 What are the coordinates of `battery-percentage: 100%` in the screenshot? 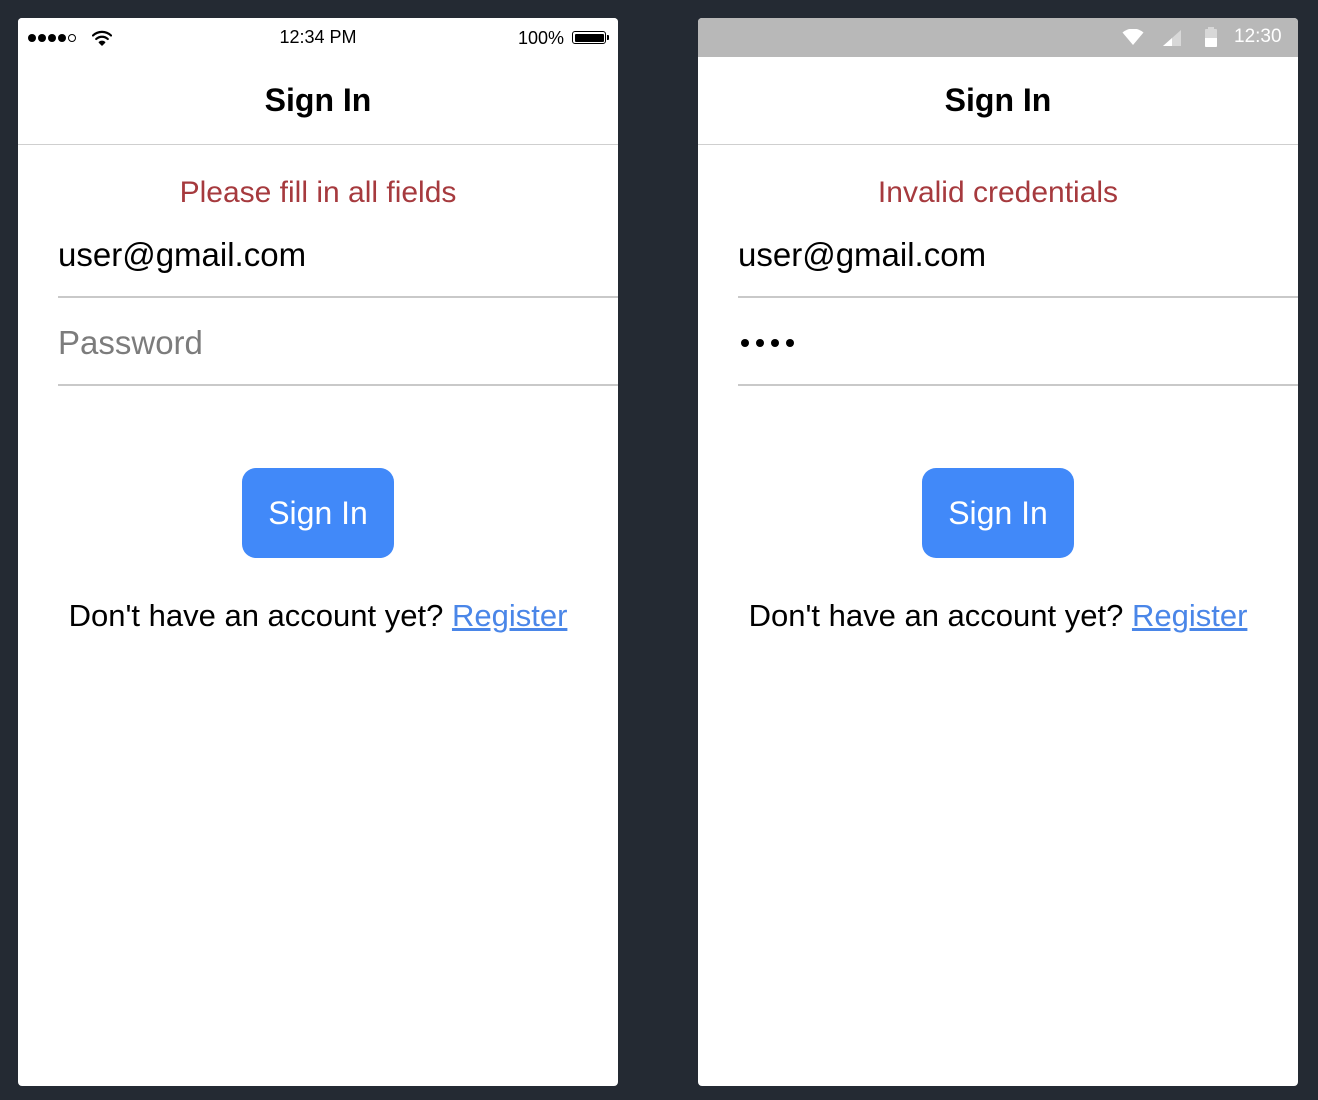 It's located at (540, 38).